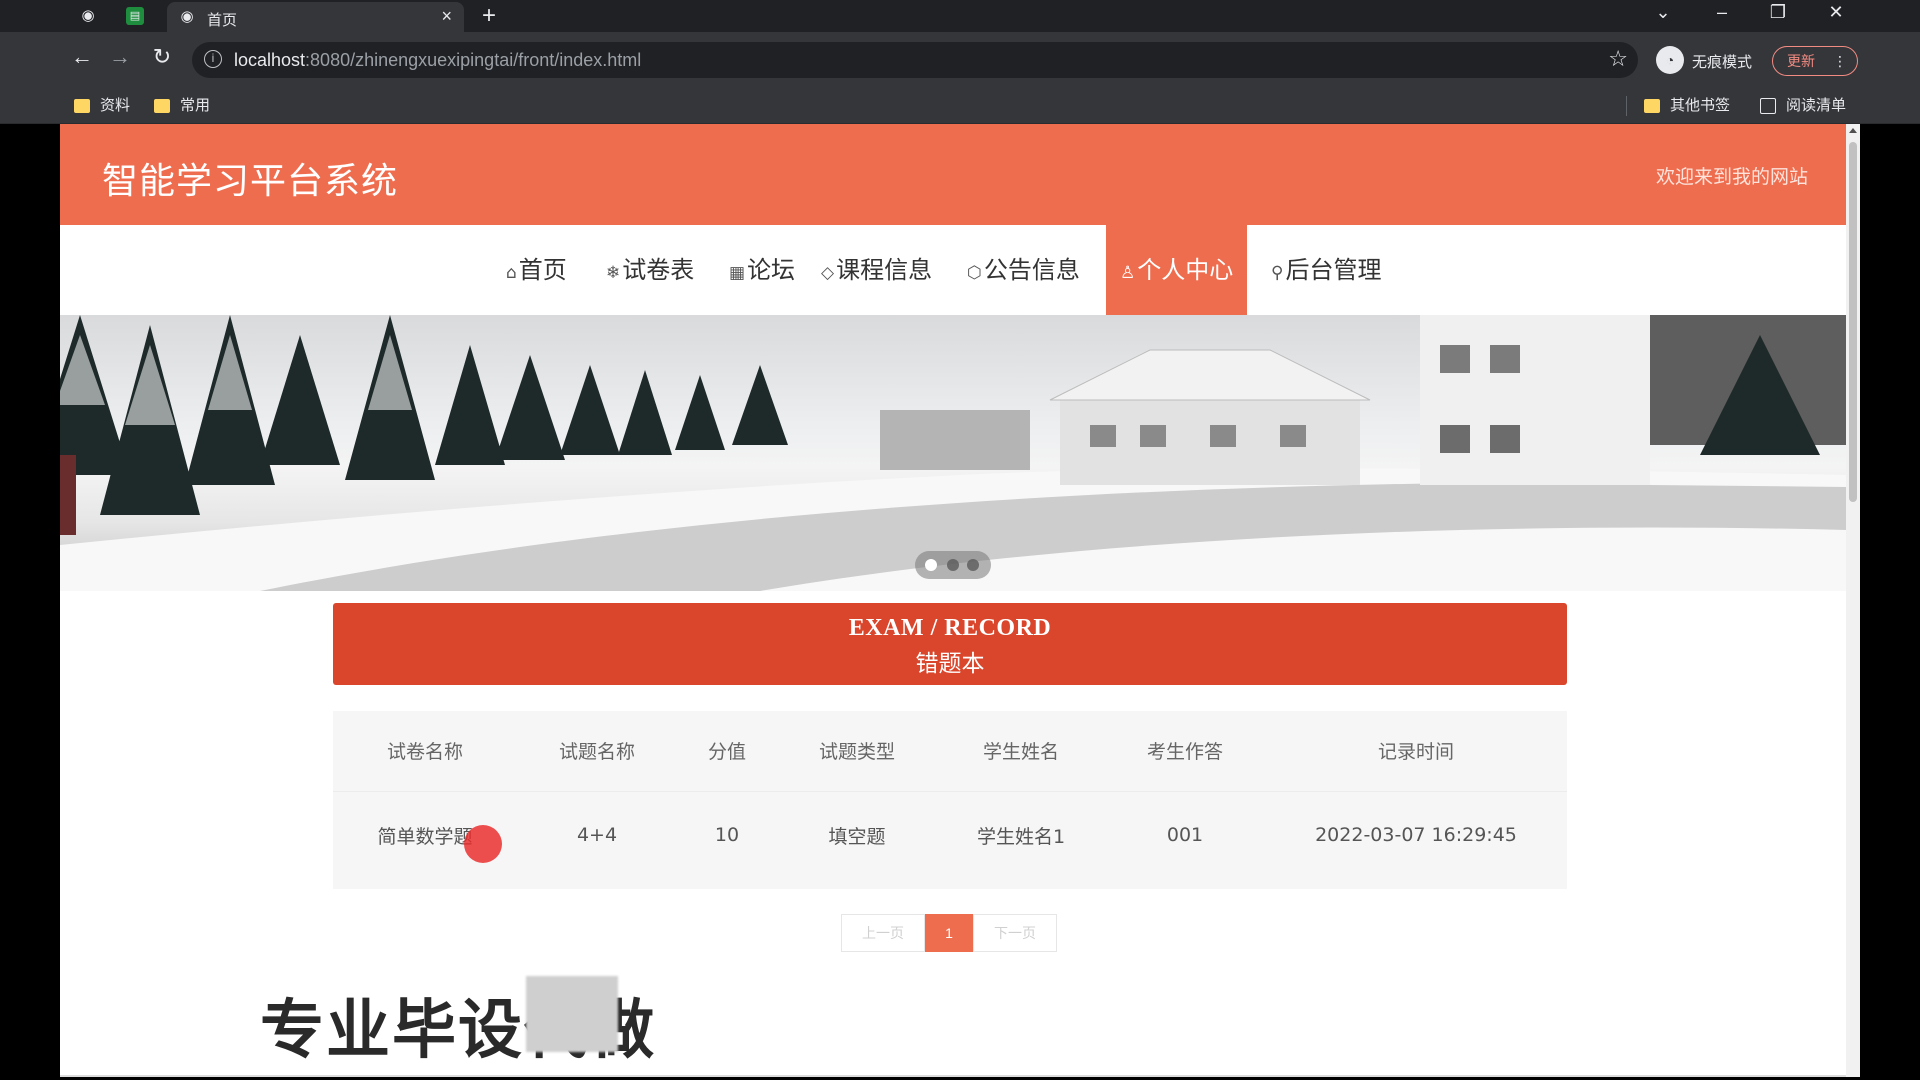 The image size is (1920, 1080). I want to click on reading-list: 阅读清单, so click(1803, 106).